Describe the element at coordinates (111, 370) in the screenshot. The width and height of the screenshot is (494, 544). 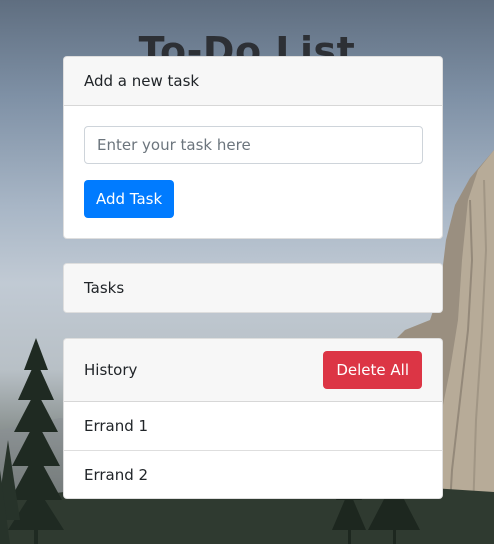
I see `history-heading: History` at that location.